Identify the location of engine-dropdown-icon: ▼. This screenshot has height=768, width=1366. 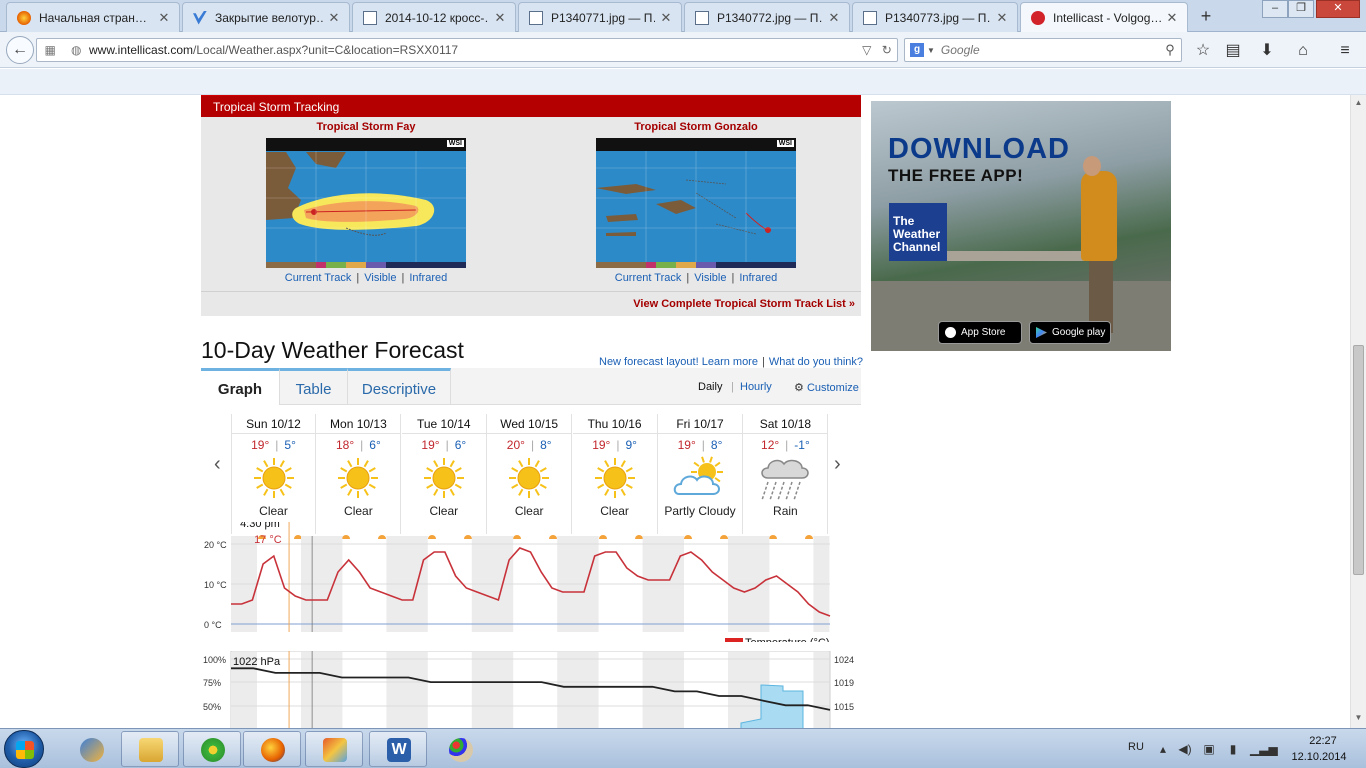
(931, 50).